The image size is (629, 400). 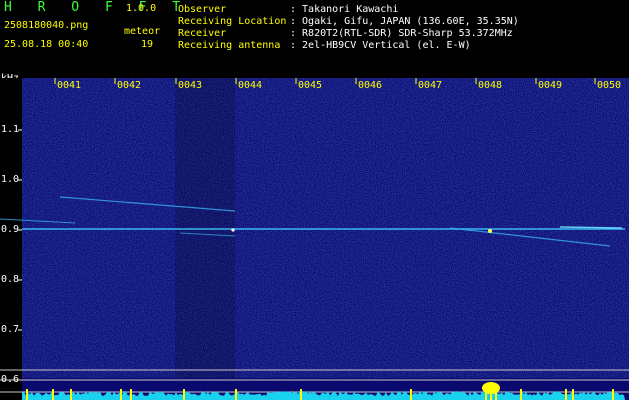 I want to click on y-tick-label: 0.7, so click(x=10, y=329).